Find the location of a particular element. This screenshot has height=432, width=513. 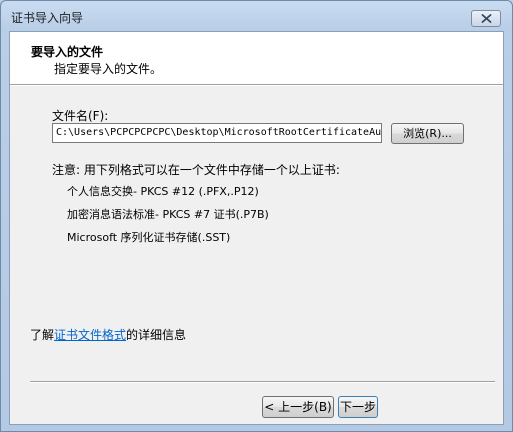

format-item-p7b: 加密消息语法标准- PKCS #7 证书(.P7B) is located at coordinates (168, 214).